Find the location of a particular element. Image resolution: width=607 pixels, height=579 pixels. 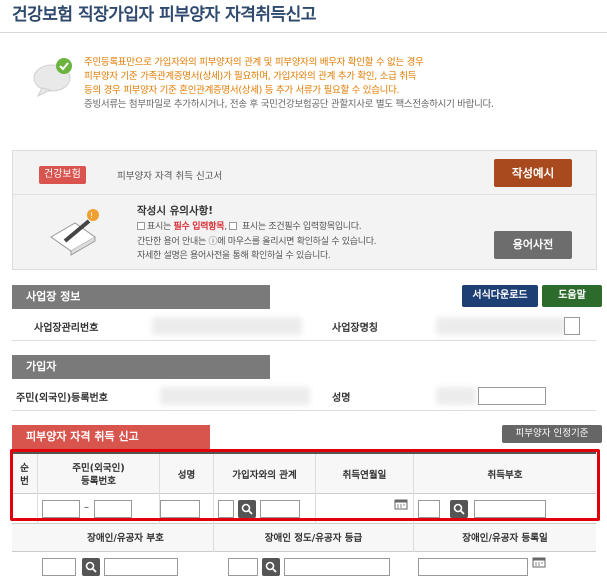

relation-cell is located at coordinates (265, 509).